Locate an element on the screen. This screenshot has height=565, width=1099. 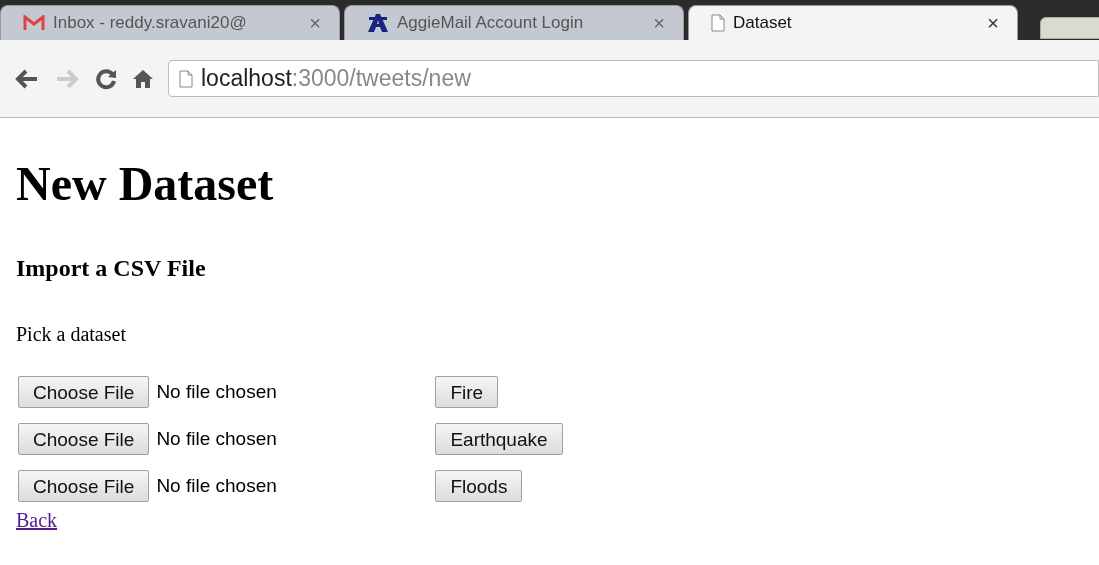
tab-title: Inbox - reddy.sravani20@ is located at coordinates (150, 23).